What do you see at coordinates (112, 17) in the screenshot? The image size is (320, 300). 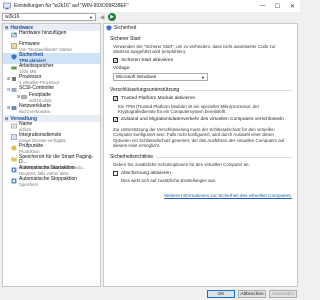 I see `forward-arrow-icon: ▶` at bounding box center [112, 17].